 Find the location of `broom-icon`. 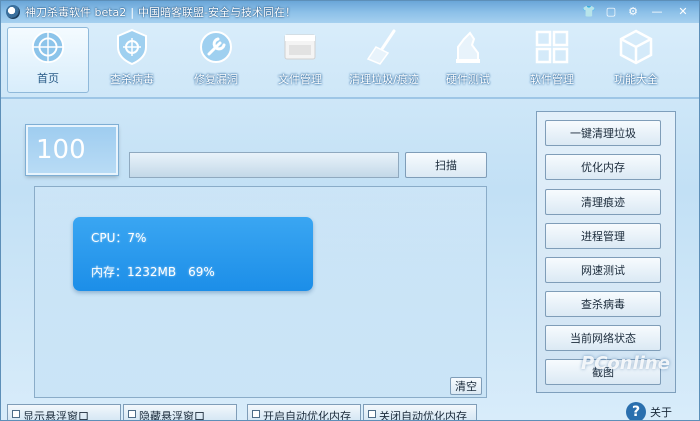

broom-icon is located at coordinates (381, 47).